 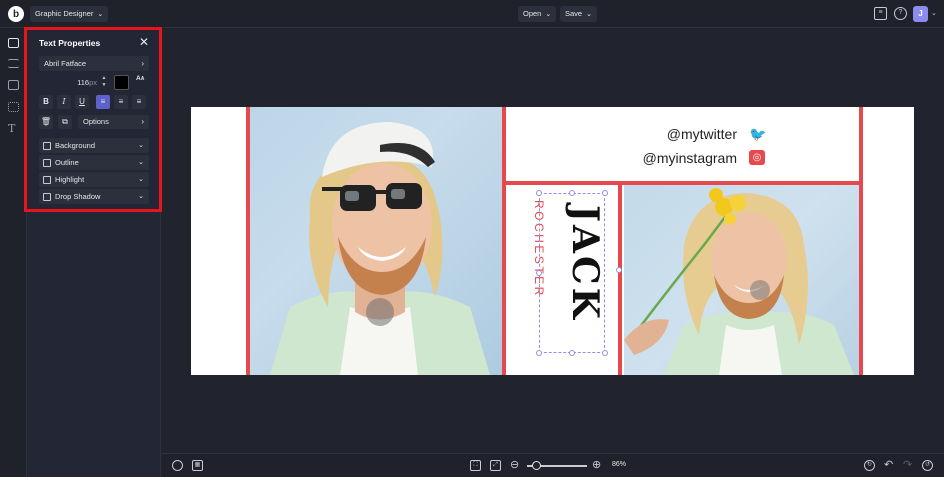 What do you see at coordinates (758, 134) in the screenshot?
I see `twitter-icon: 🐦` at bounding box center [758, 134].